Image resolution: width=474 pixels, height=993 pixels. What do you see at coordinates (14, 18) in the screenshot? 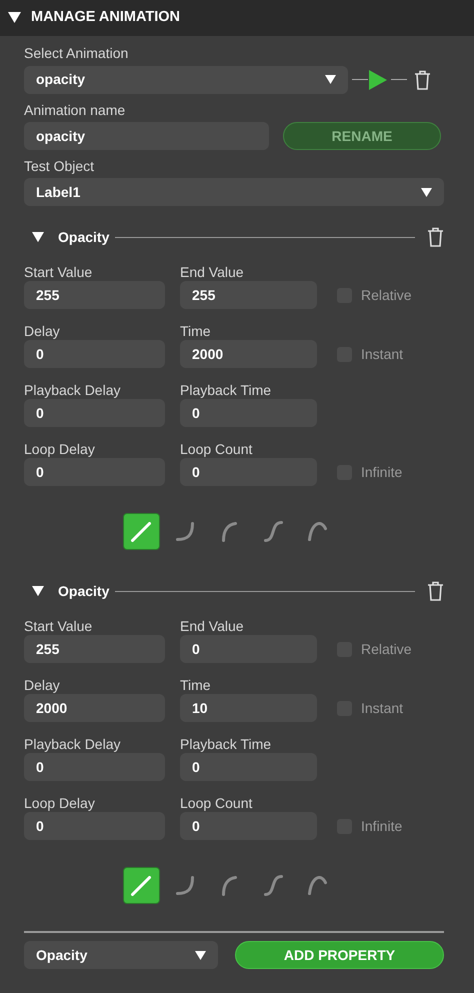
I see `expand-icon` at bounding box center [14, 18].